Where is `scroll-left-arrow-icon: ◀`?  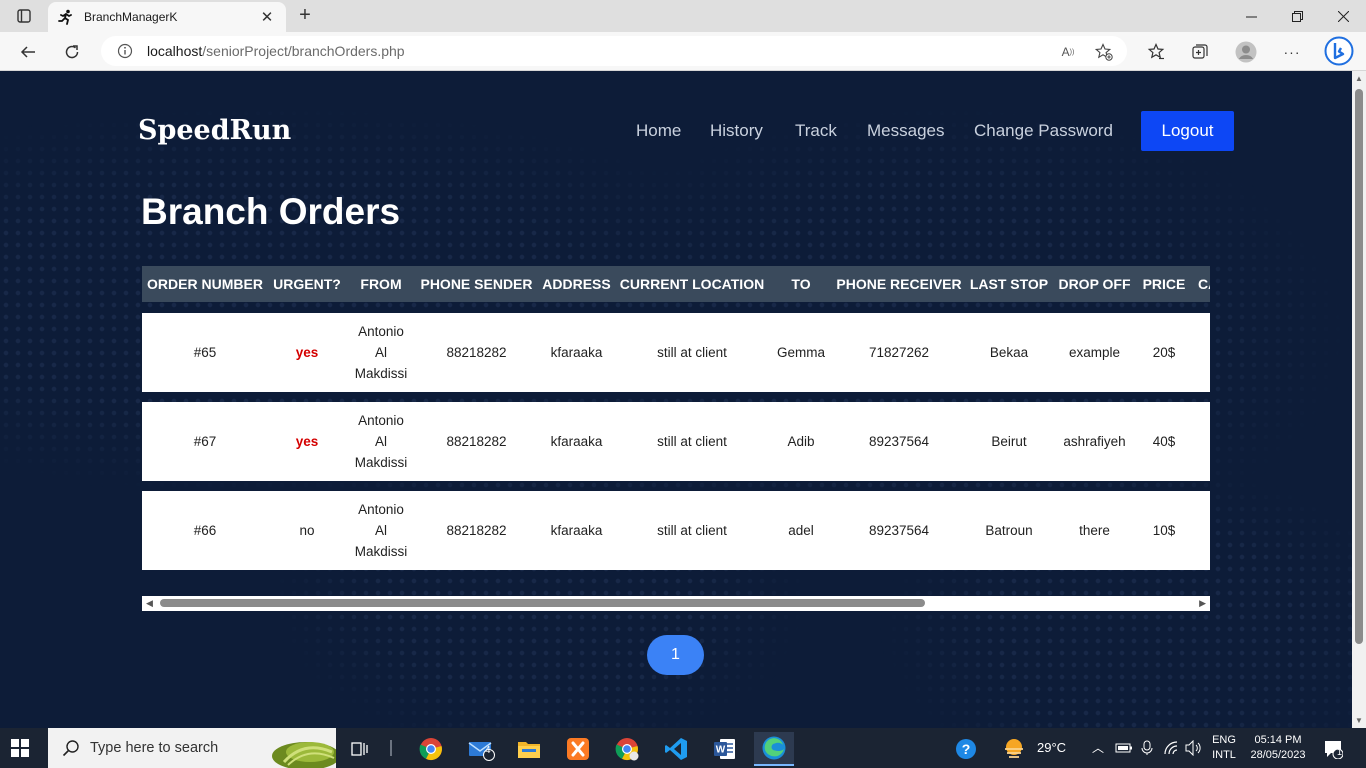 scroll-left-arrow-icon: ◀ is located at coordinates (149, 603).